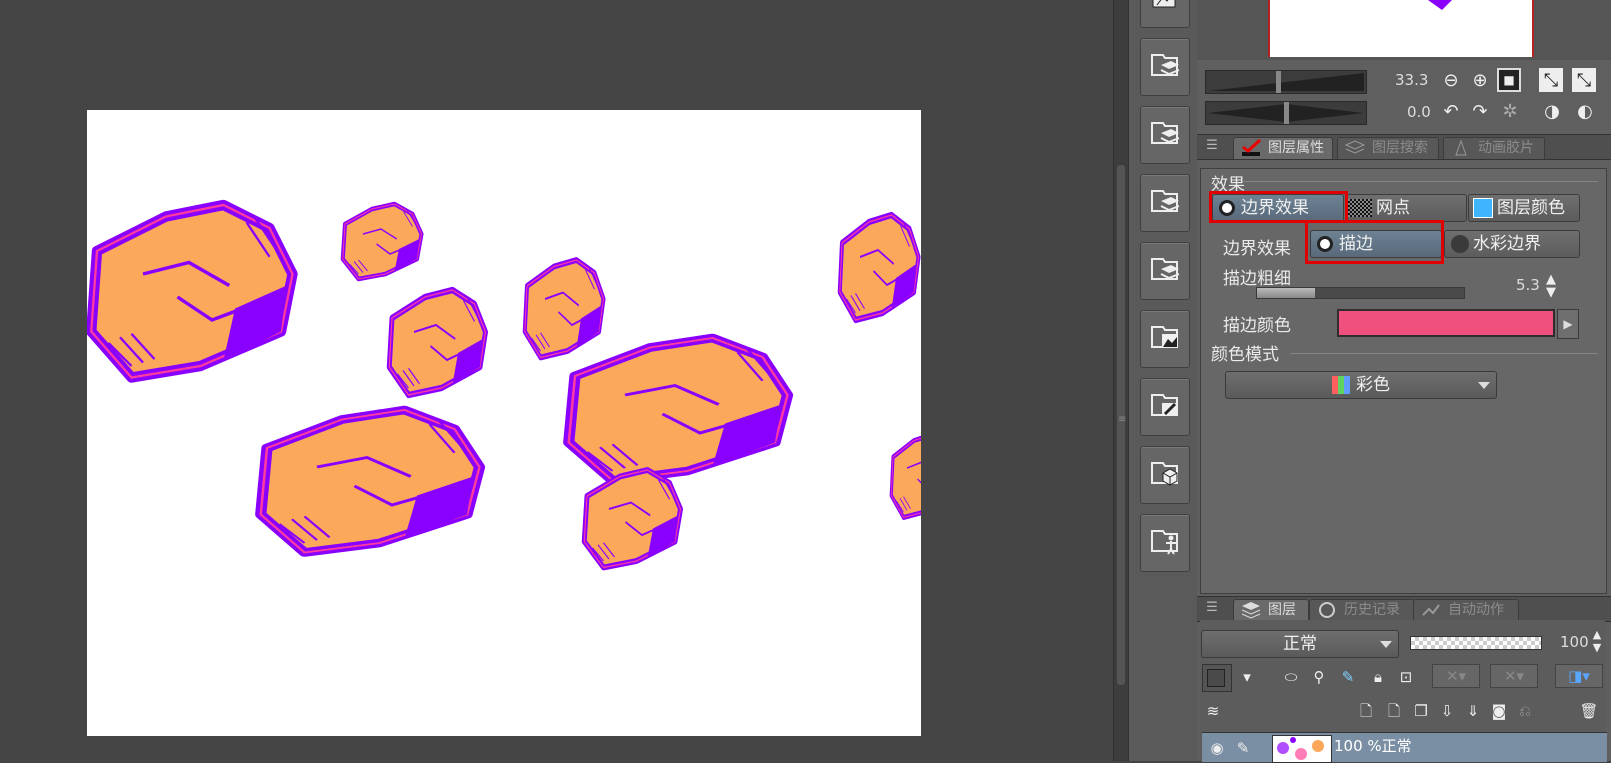 The image size is (1611, 763). I want to click on watercolor-icon, so click(1460, 244).